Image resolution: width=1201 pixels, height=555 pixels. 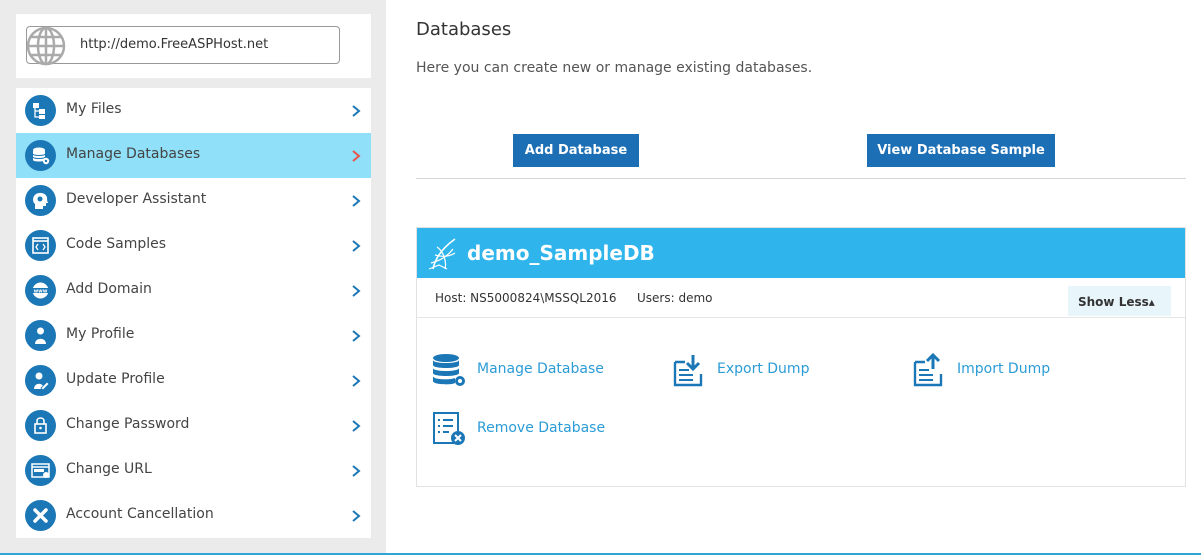 I want to click on sql-server-logo-icon, so click(x=442, y=254).